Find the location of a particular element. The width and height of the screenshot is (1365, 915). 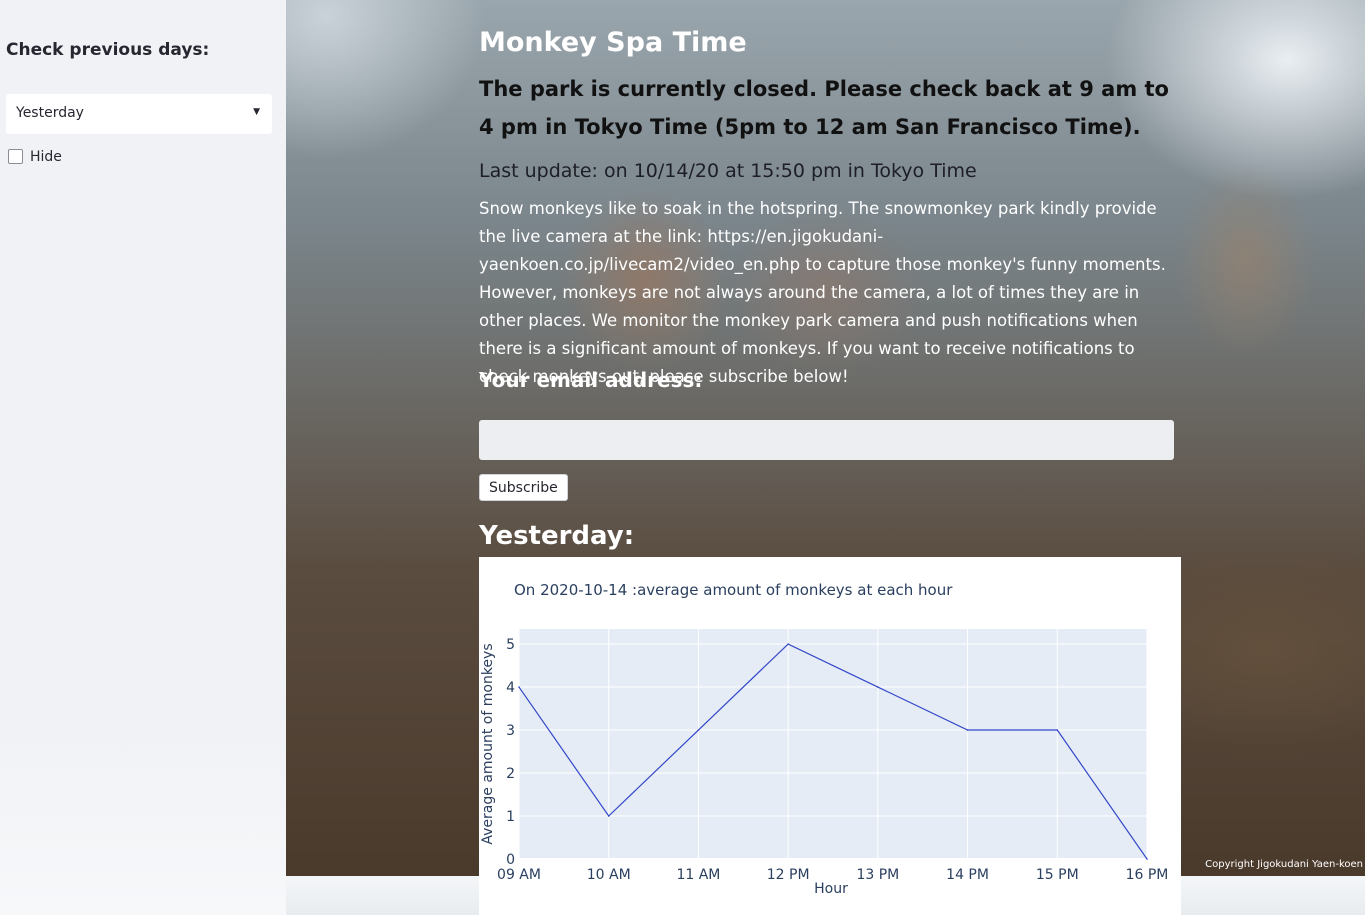

y-tick-label: 5 is located at coordinates (510, 645).